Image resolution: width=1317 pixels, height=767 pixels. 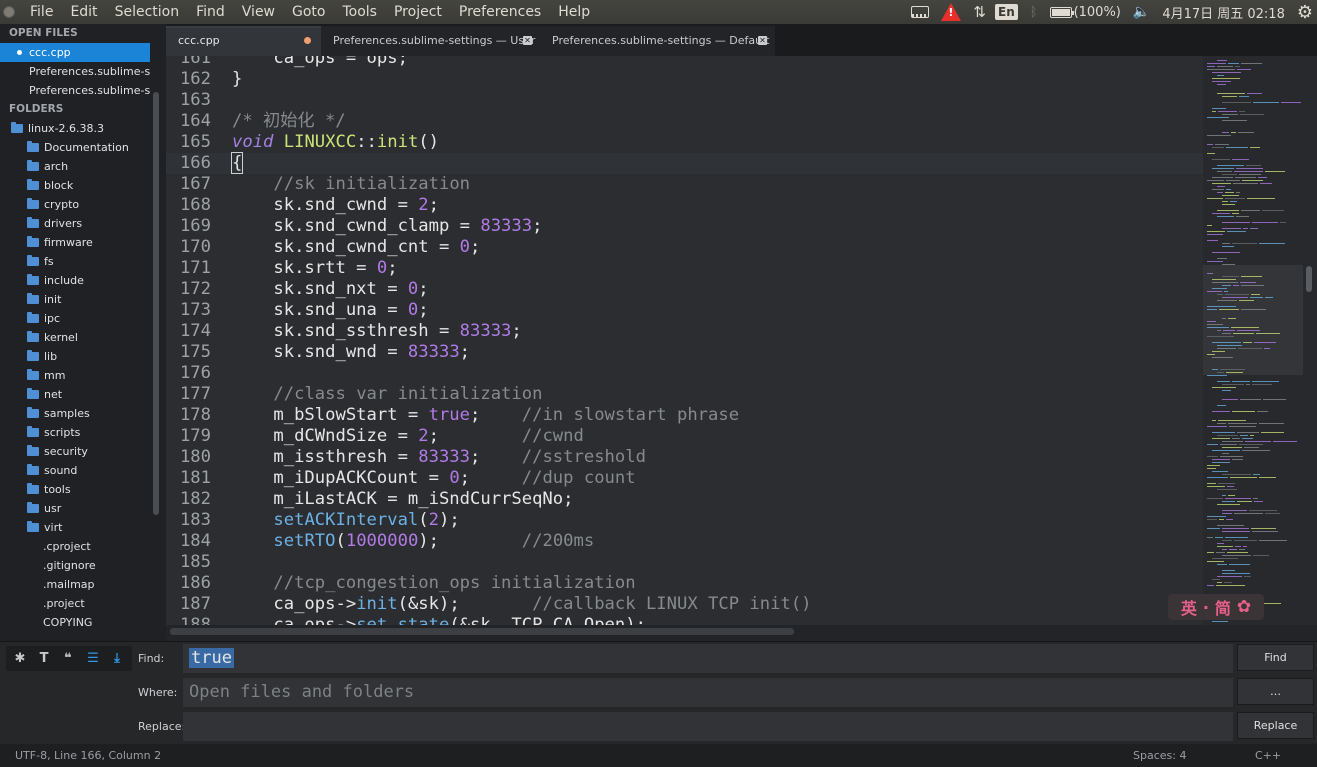 What do you see at coordinates (83, 489) in the screenshot?
I see `folder-item: tools` at bounding box center [83, 489].